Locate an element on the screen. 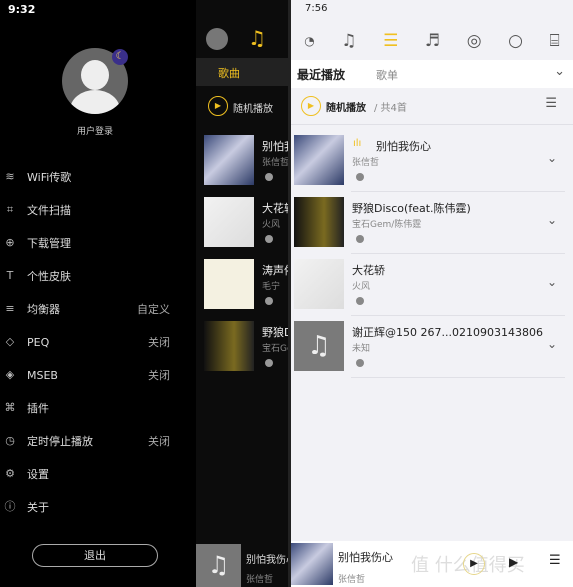 Image resolution: width=573 pixels, height=587 pixels. menu-label: 设置 is located at coordinates (38, 474).